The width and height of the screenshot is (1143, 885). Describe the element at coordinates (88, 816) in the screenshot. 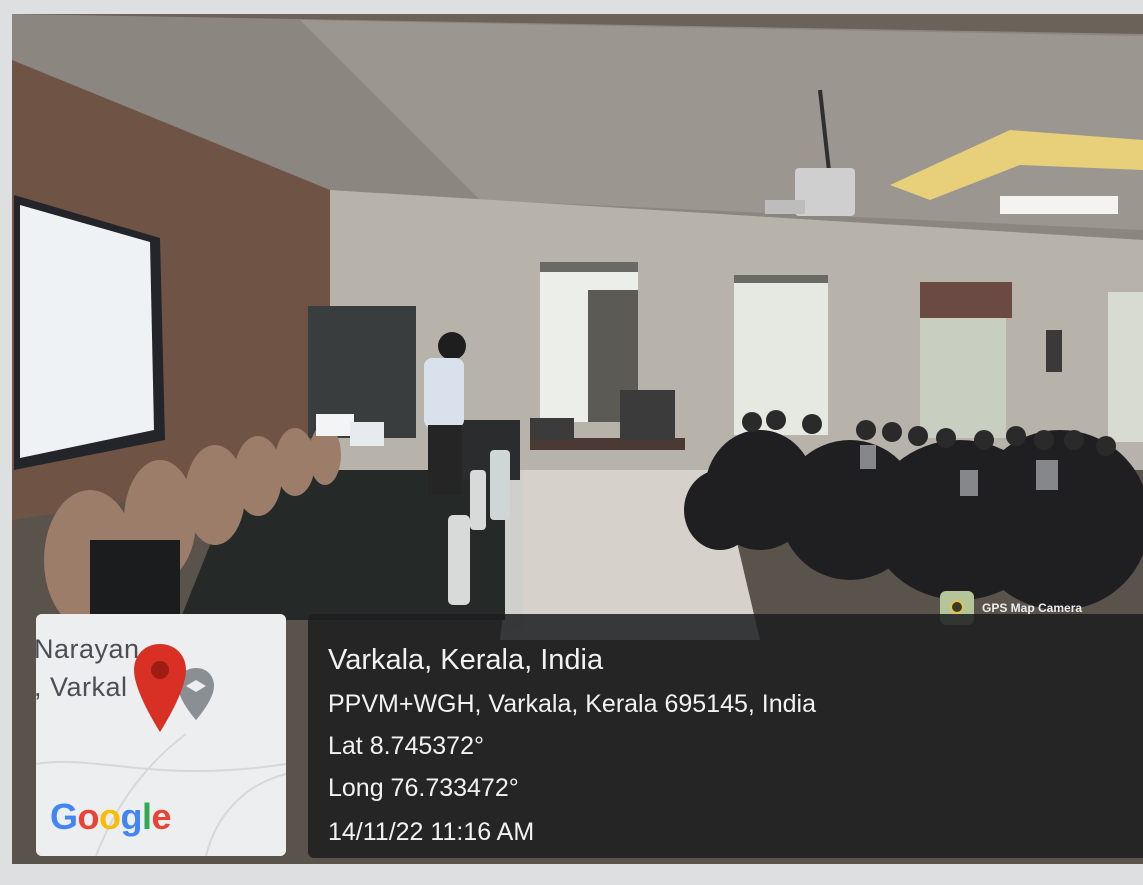

I see `google-letter-o1: o` at that location.